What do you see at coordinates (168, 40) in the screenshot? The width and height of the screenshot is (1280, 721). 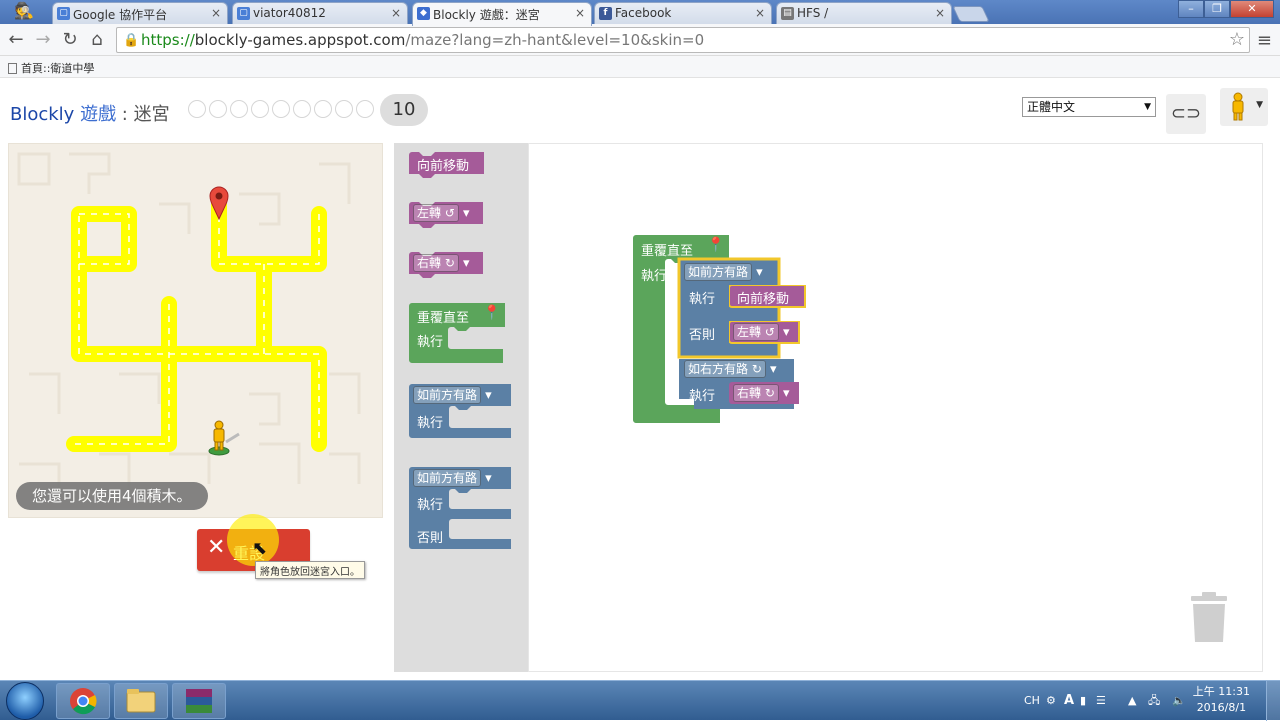 I see `url-scheme: https://` at bounding box center [168, 40].